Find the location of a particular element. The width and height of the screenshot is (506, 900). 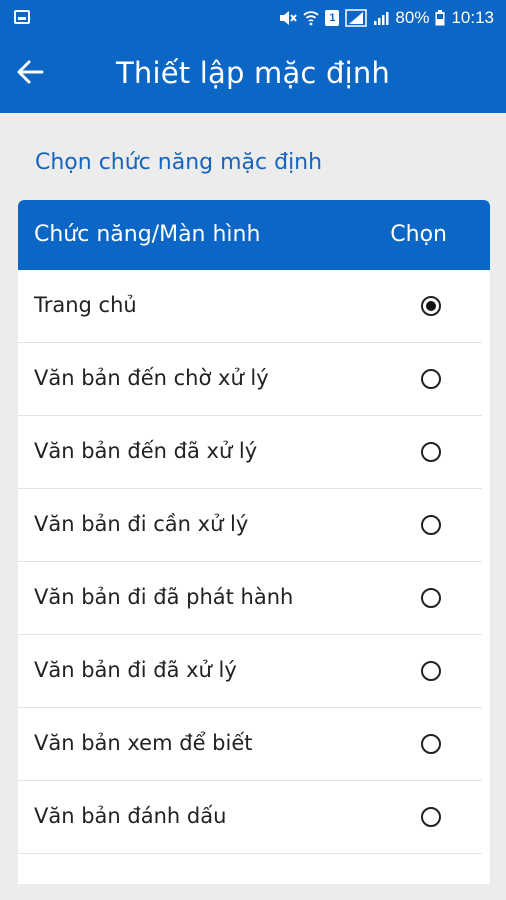

table-header: Chức năng/Màn hình Chọn is located at coordinates (254, 235).